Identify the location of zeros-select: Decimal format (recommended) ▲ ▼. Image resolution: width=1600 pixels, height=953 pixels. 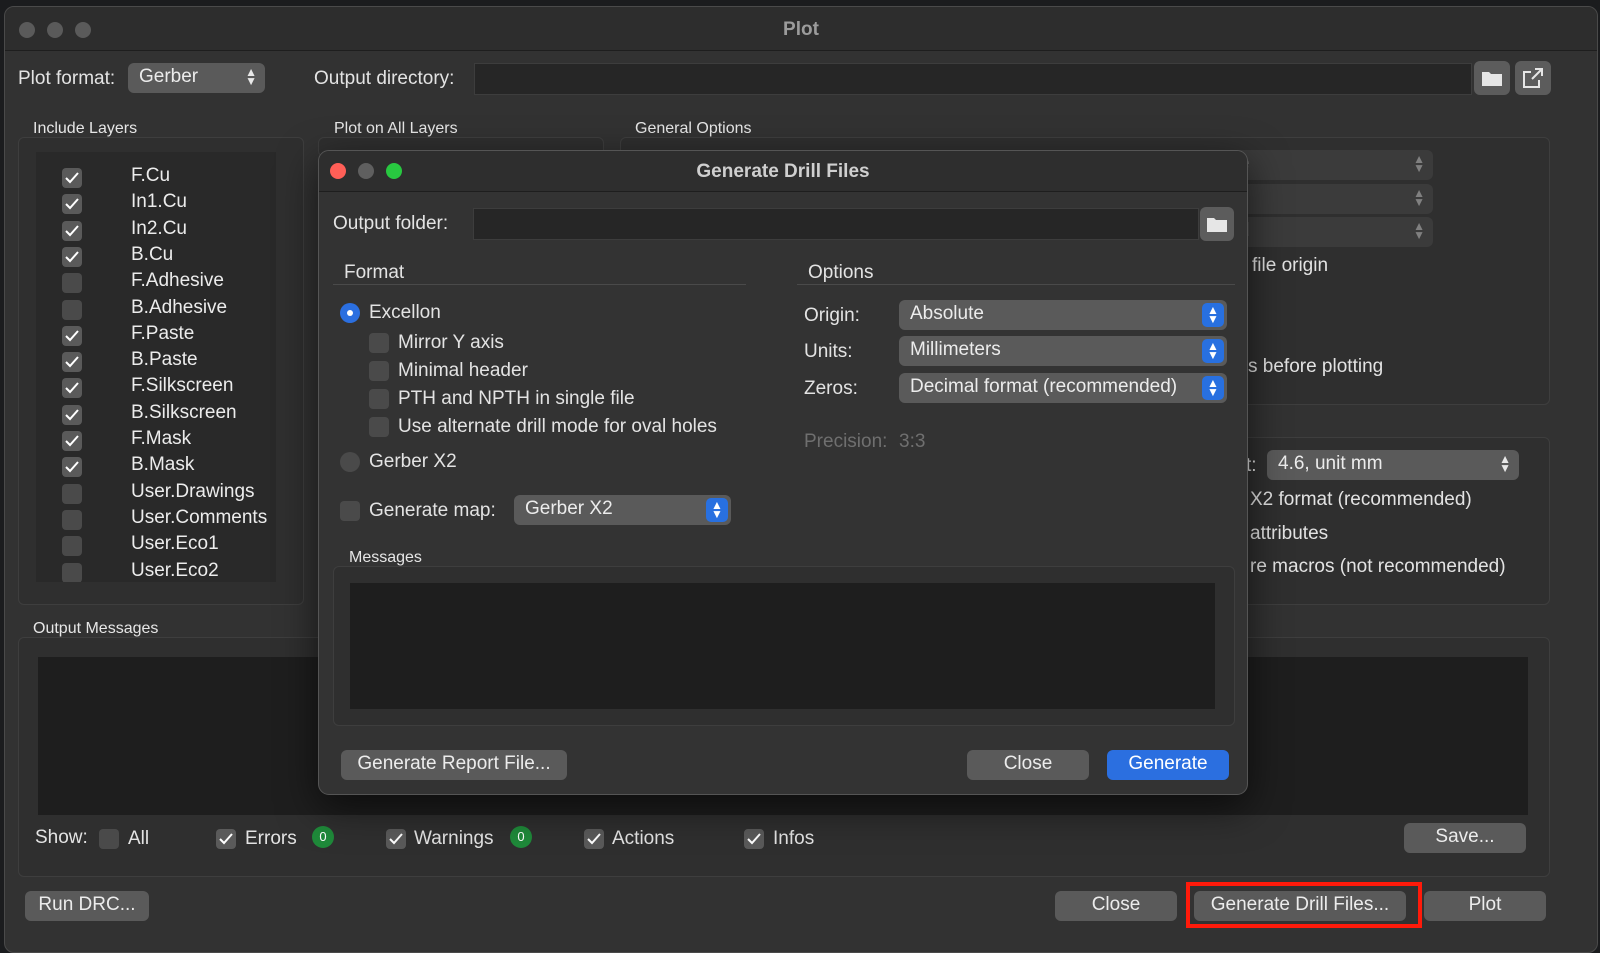
(1063, 388).